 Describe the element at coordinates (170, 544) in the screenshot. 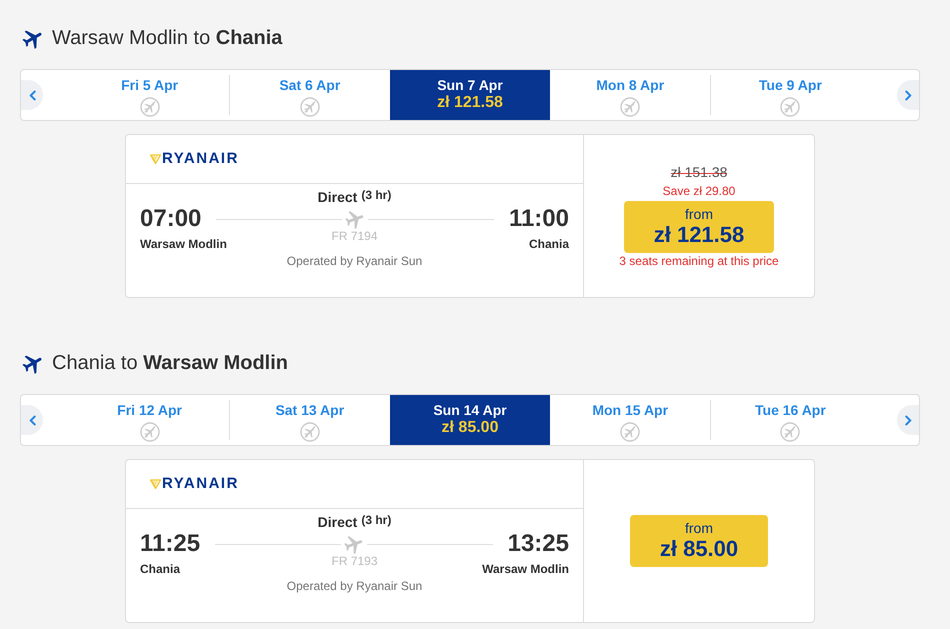

I see `departure-time: 11:25` at that location.